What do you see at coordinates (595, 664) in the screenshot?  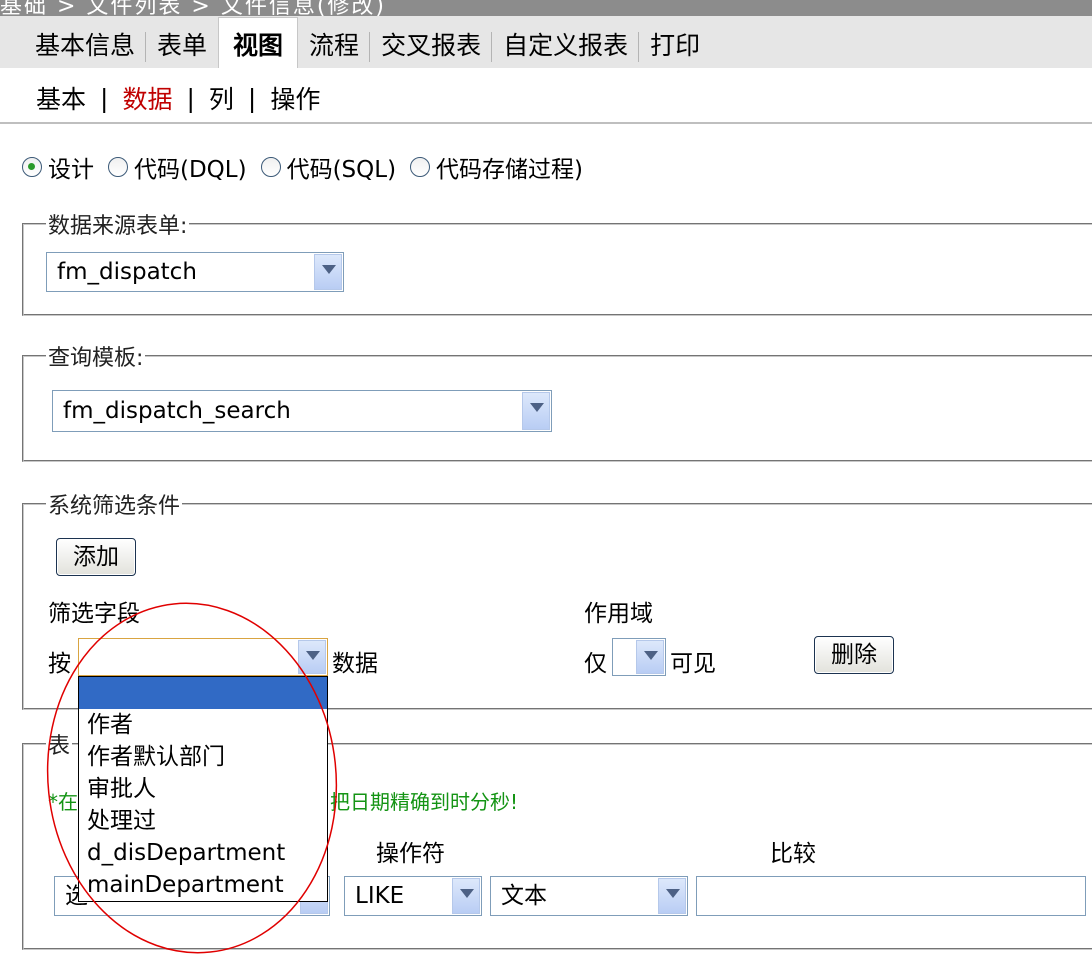 I see `only-label: 仅` at bounding box center [595, 664].